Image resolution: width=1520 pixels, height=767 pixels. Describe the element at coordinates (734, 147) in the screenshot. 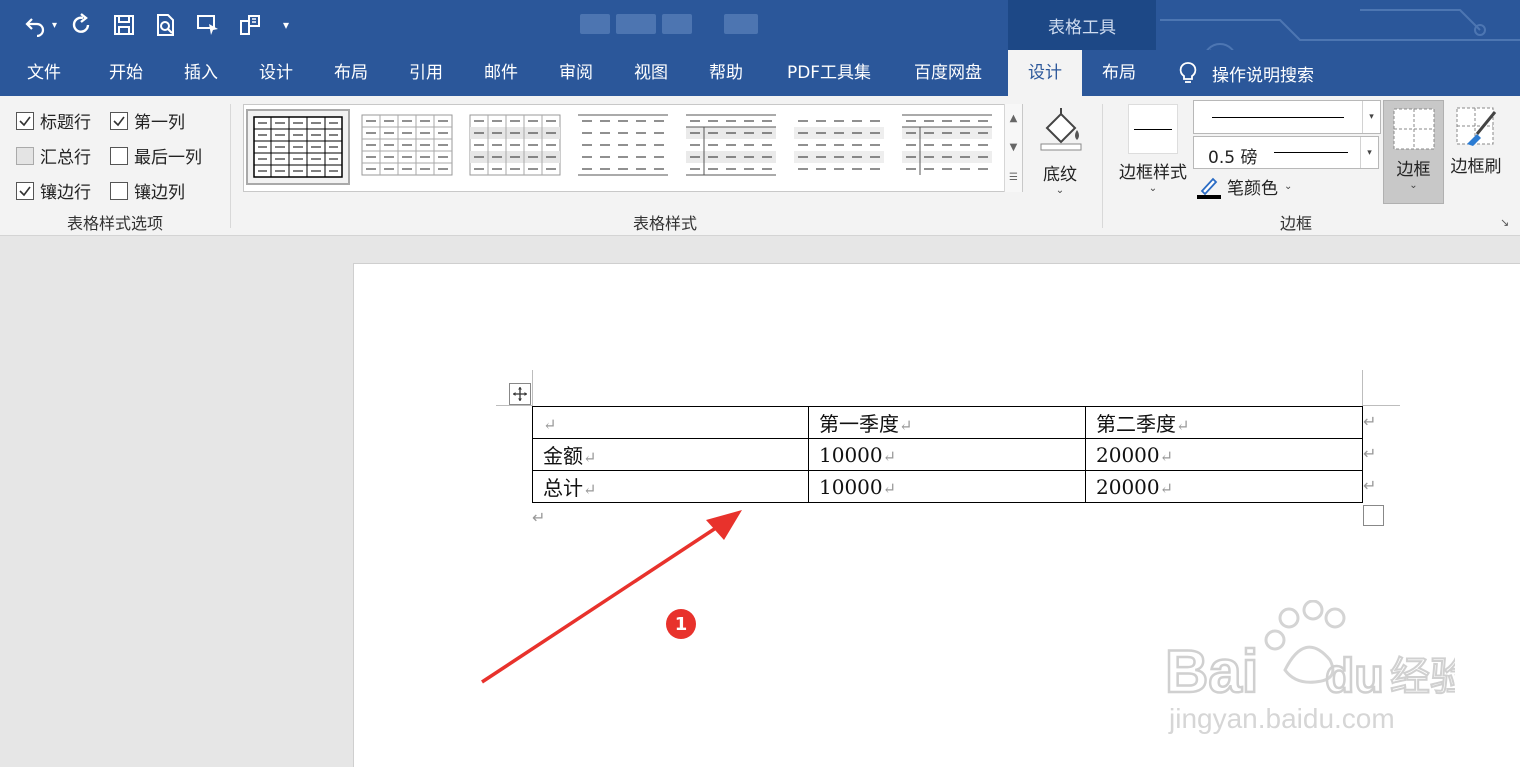

I see `table-style-first-column` at that location.